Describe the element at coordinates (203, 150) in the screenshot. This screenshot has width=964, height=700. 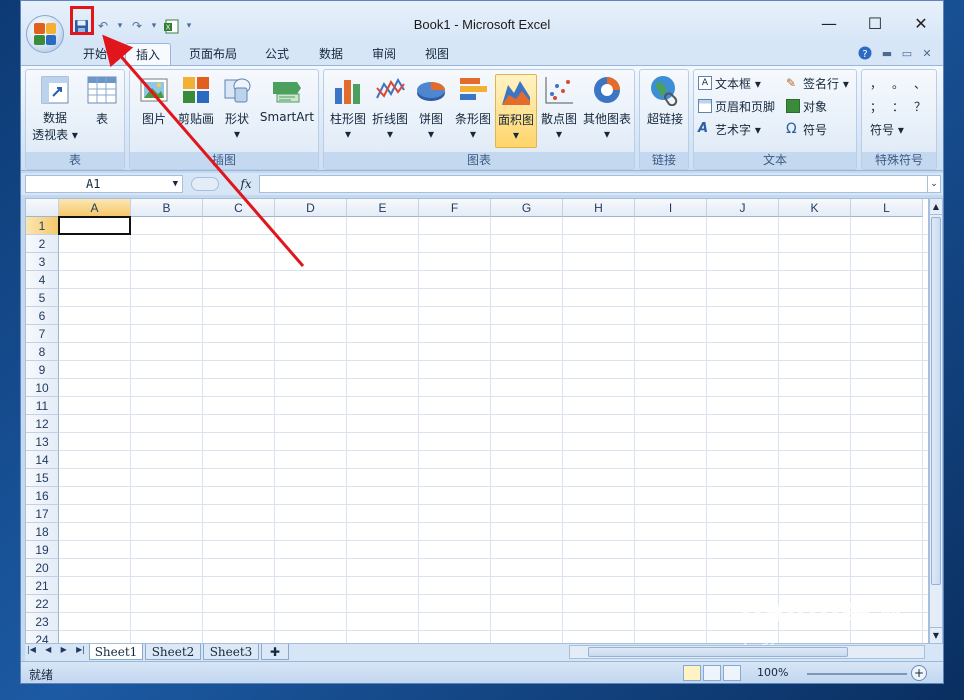
I see `annotation-arrow` at that location.